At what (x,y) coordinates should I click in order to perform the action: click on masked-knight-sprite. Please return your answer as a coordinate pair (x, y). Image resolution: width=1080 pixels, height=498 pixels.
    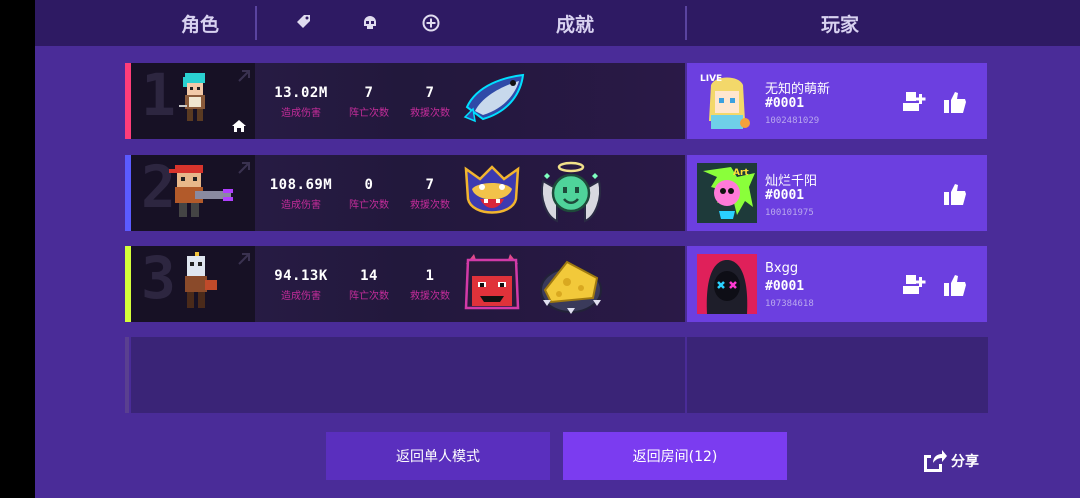
    Looking at the image, I should click on (201, 280).